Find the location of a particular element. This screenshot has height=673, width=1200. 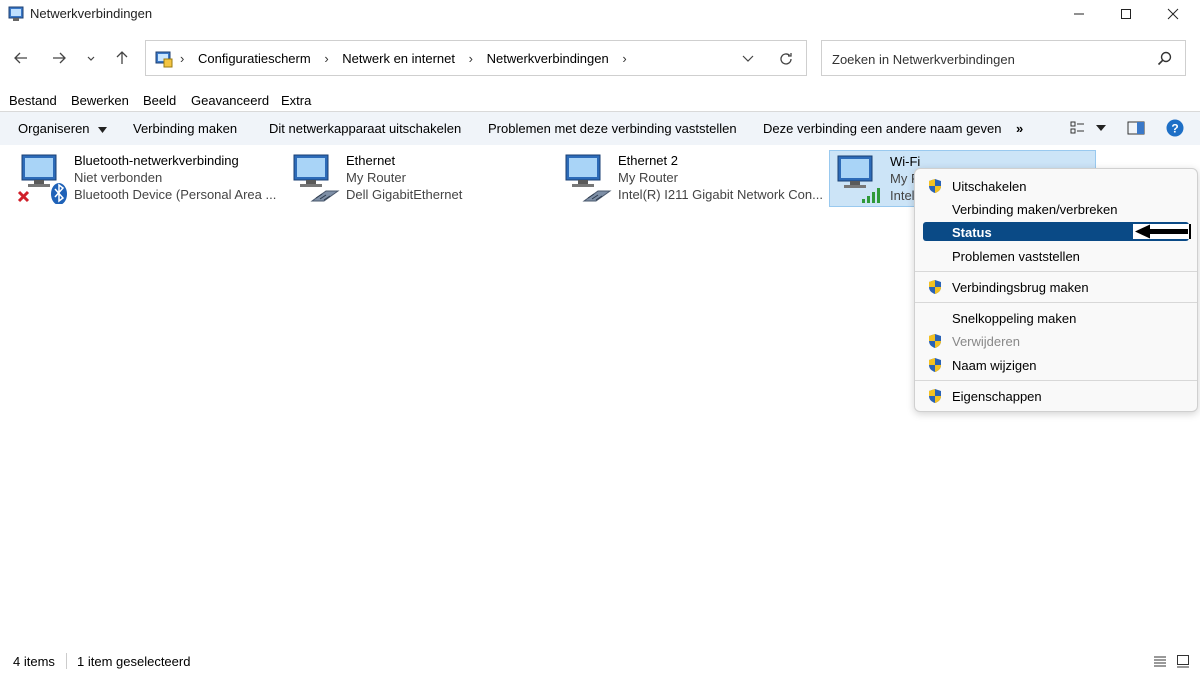

menu-item-label: Eigenschappen is located at coordinates (997, 396).